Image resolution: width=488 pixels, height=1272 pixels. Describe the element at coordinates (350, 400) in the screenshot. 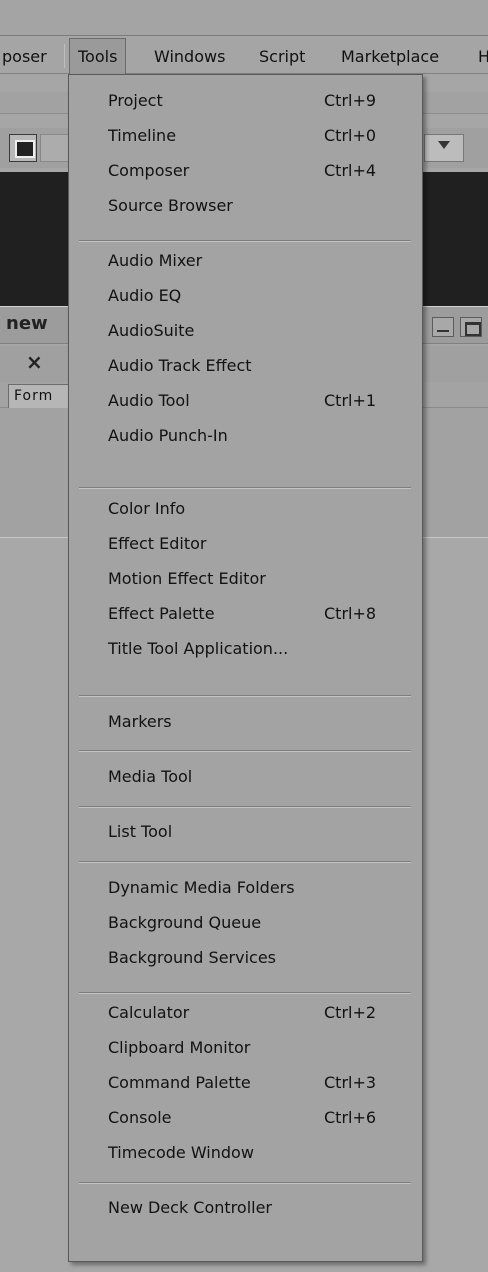

I see `menu-item-shortcut: Ctrl+1` at that location.